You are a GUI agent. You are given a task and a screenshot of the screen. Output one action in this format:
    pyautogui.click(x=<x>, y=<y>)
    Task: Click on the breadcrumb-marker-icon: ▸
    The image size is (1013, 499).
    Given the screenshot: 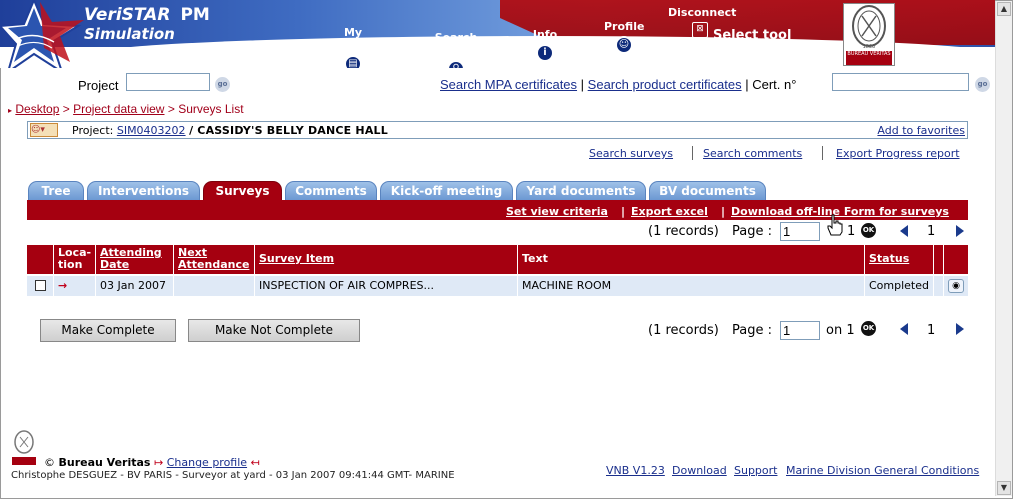 What is the action you would take?
    pyautogui.click(x=10, y=110)
    